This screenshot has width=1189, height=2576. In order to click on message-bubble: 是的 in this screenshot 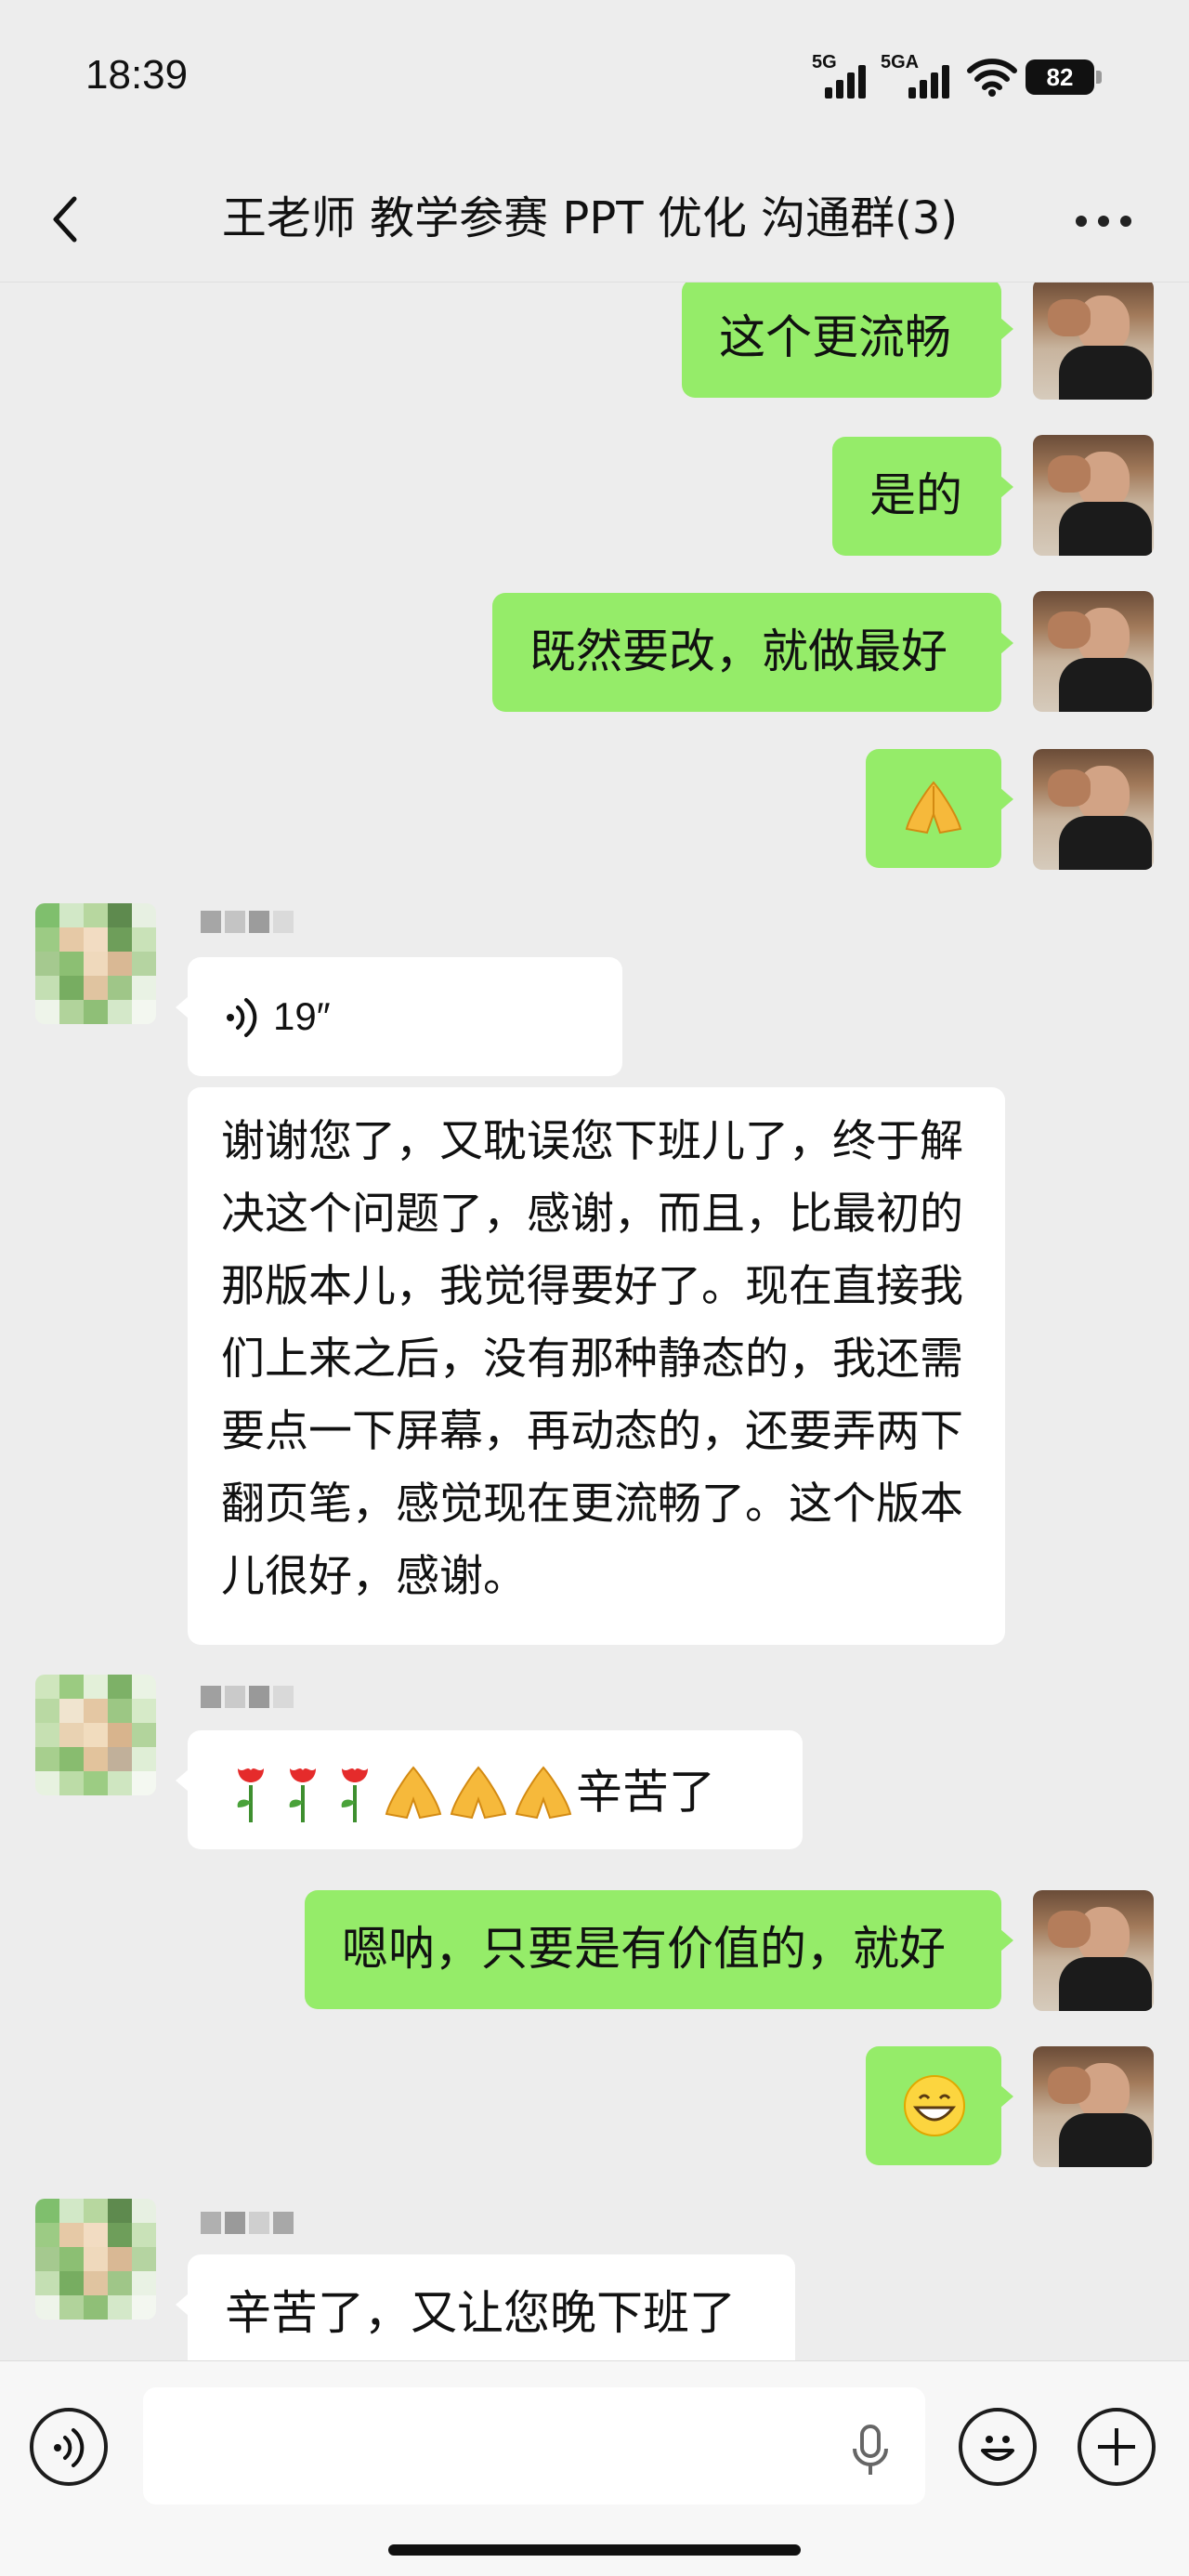, I will do `click(923, 496)`.